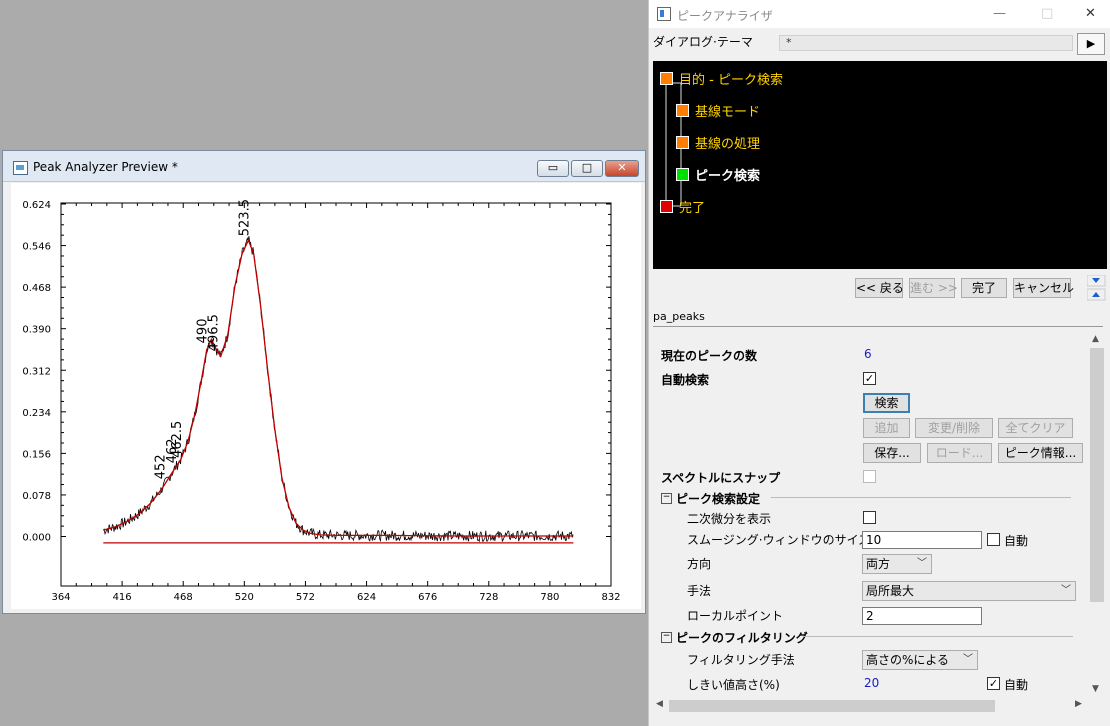 Image resolution: width=1110 pixels, height=726 pixels. I want to click on finish-button: 完了, so click(984, 288).